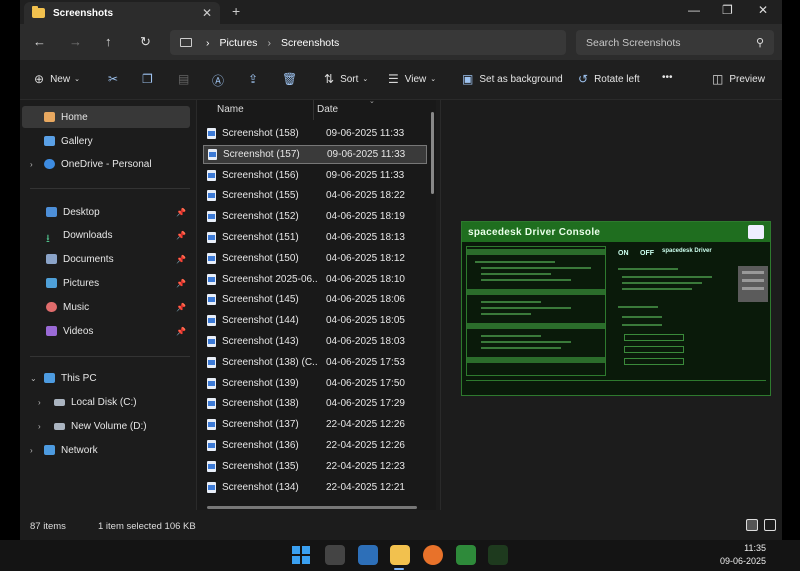 The width and height of the screenshot is (800, 571). Describe the element at coordinates (315, 424) in the screenshot. I see `table-row: Screenshot (137) 22-04-2025 12:26` at that location.